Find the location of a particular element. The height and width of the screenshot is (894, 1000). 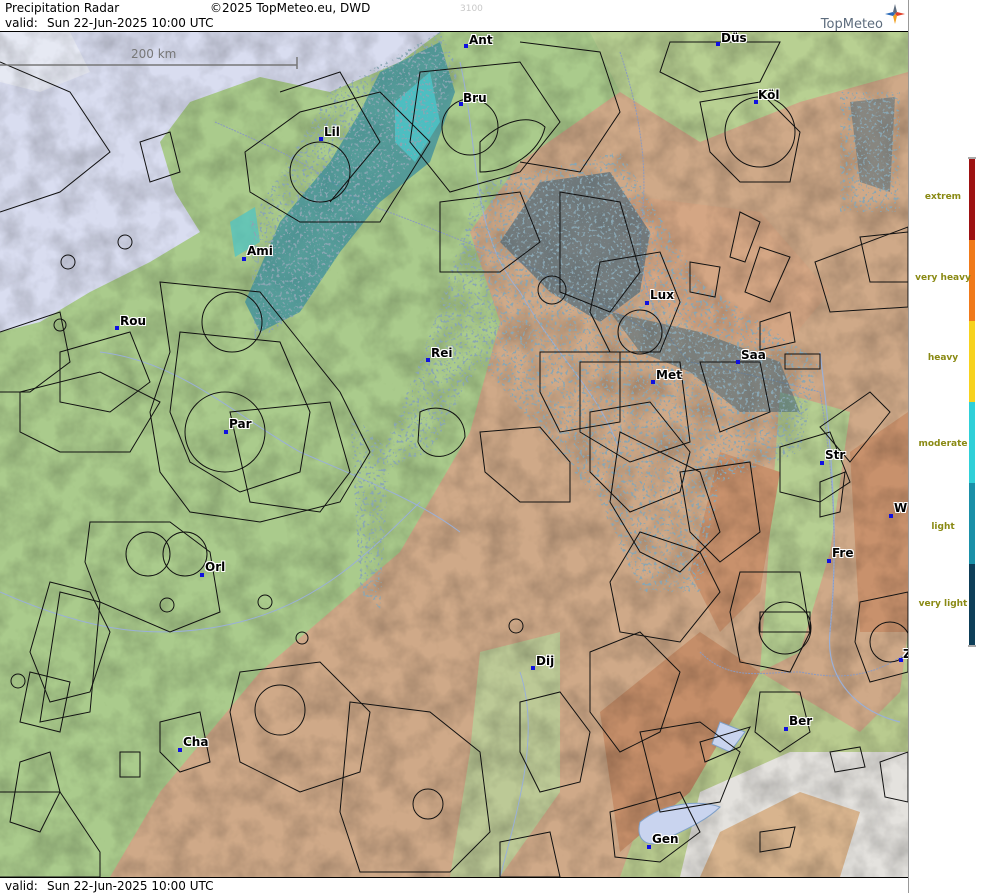

city-label-cha: Cha is located at coordinates (195, 742).